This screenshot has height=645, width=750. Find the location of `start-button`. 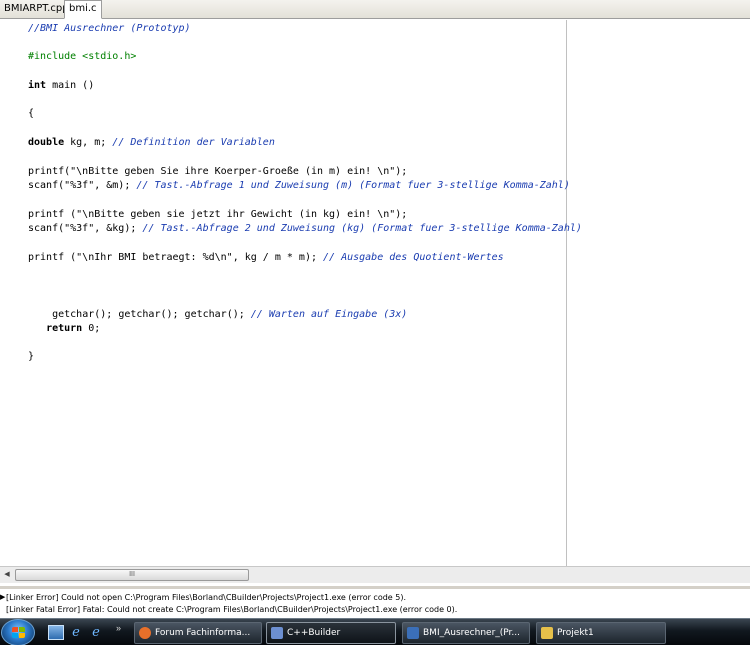

start-button is located at coordinates (18, 632).